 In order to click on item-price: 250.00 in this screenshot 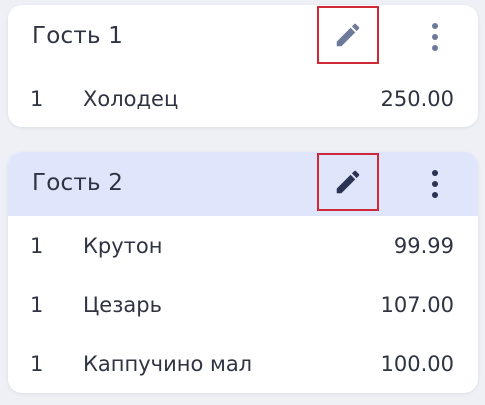, I will do `click(417, 99)`.